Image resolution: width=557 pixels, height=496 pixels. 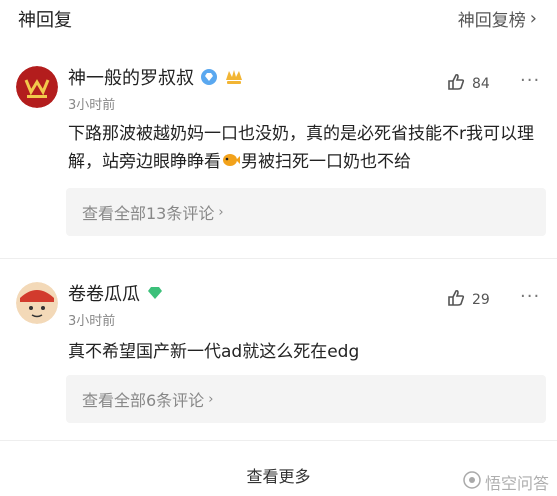 I want to click on watermark-text: 悟空问答, so click(x=516, y=483).